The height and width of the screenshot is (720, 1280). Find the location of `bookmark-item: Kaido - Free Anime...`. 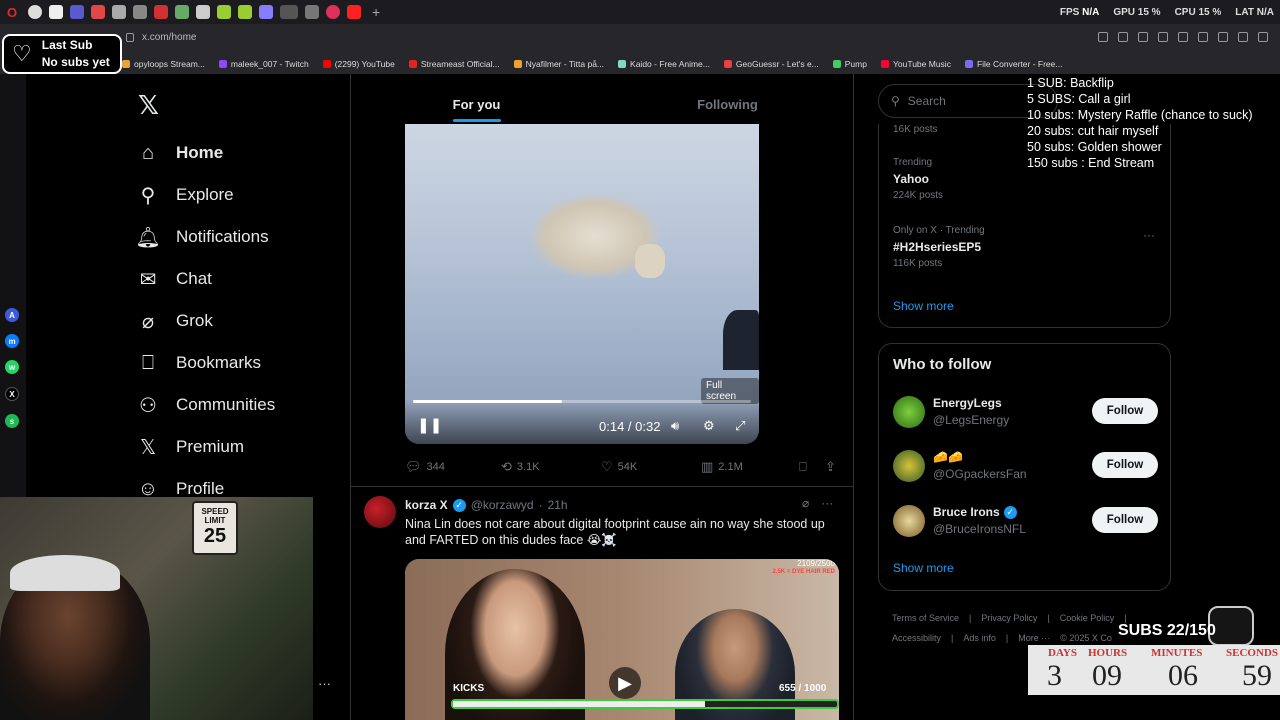

bookmark-item: Kaido - Free Anime... is located at coordinates (664, 64).